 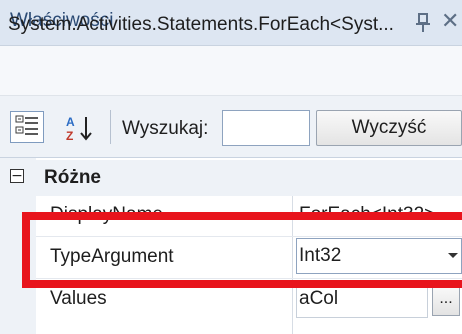 What do you see at coordinates (266, 128) in the screenshot?
I see `search-input` at bounding box center [266, 128].